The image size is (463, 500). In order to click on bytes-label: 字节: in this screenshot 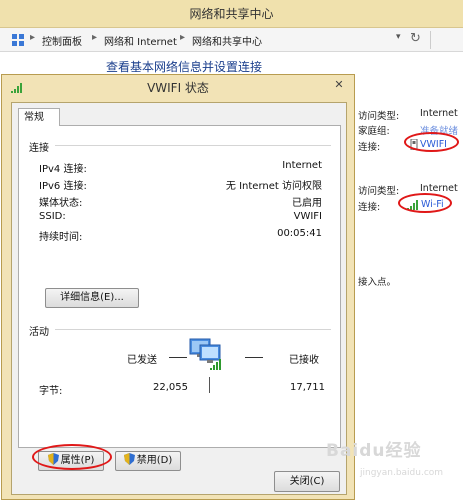, I will do `click(51, 391)`.